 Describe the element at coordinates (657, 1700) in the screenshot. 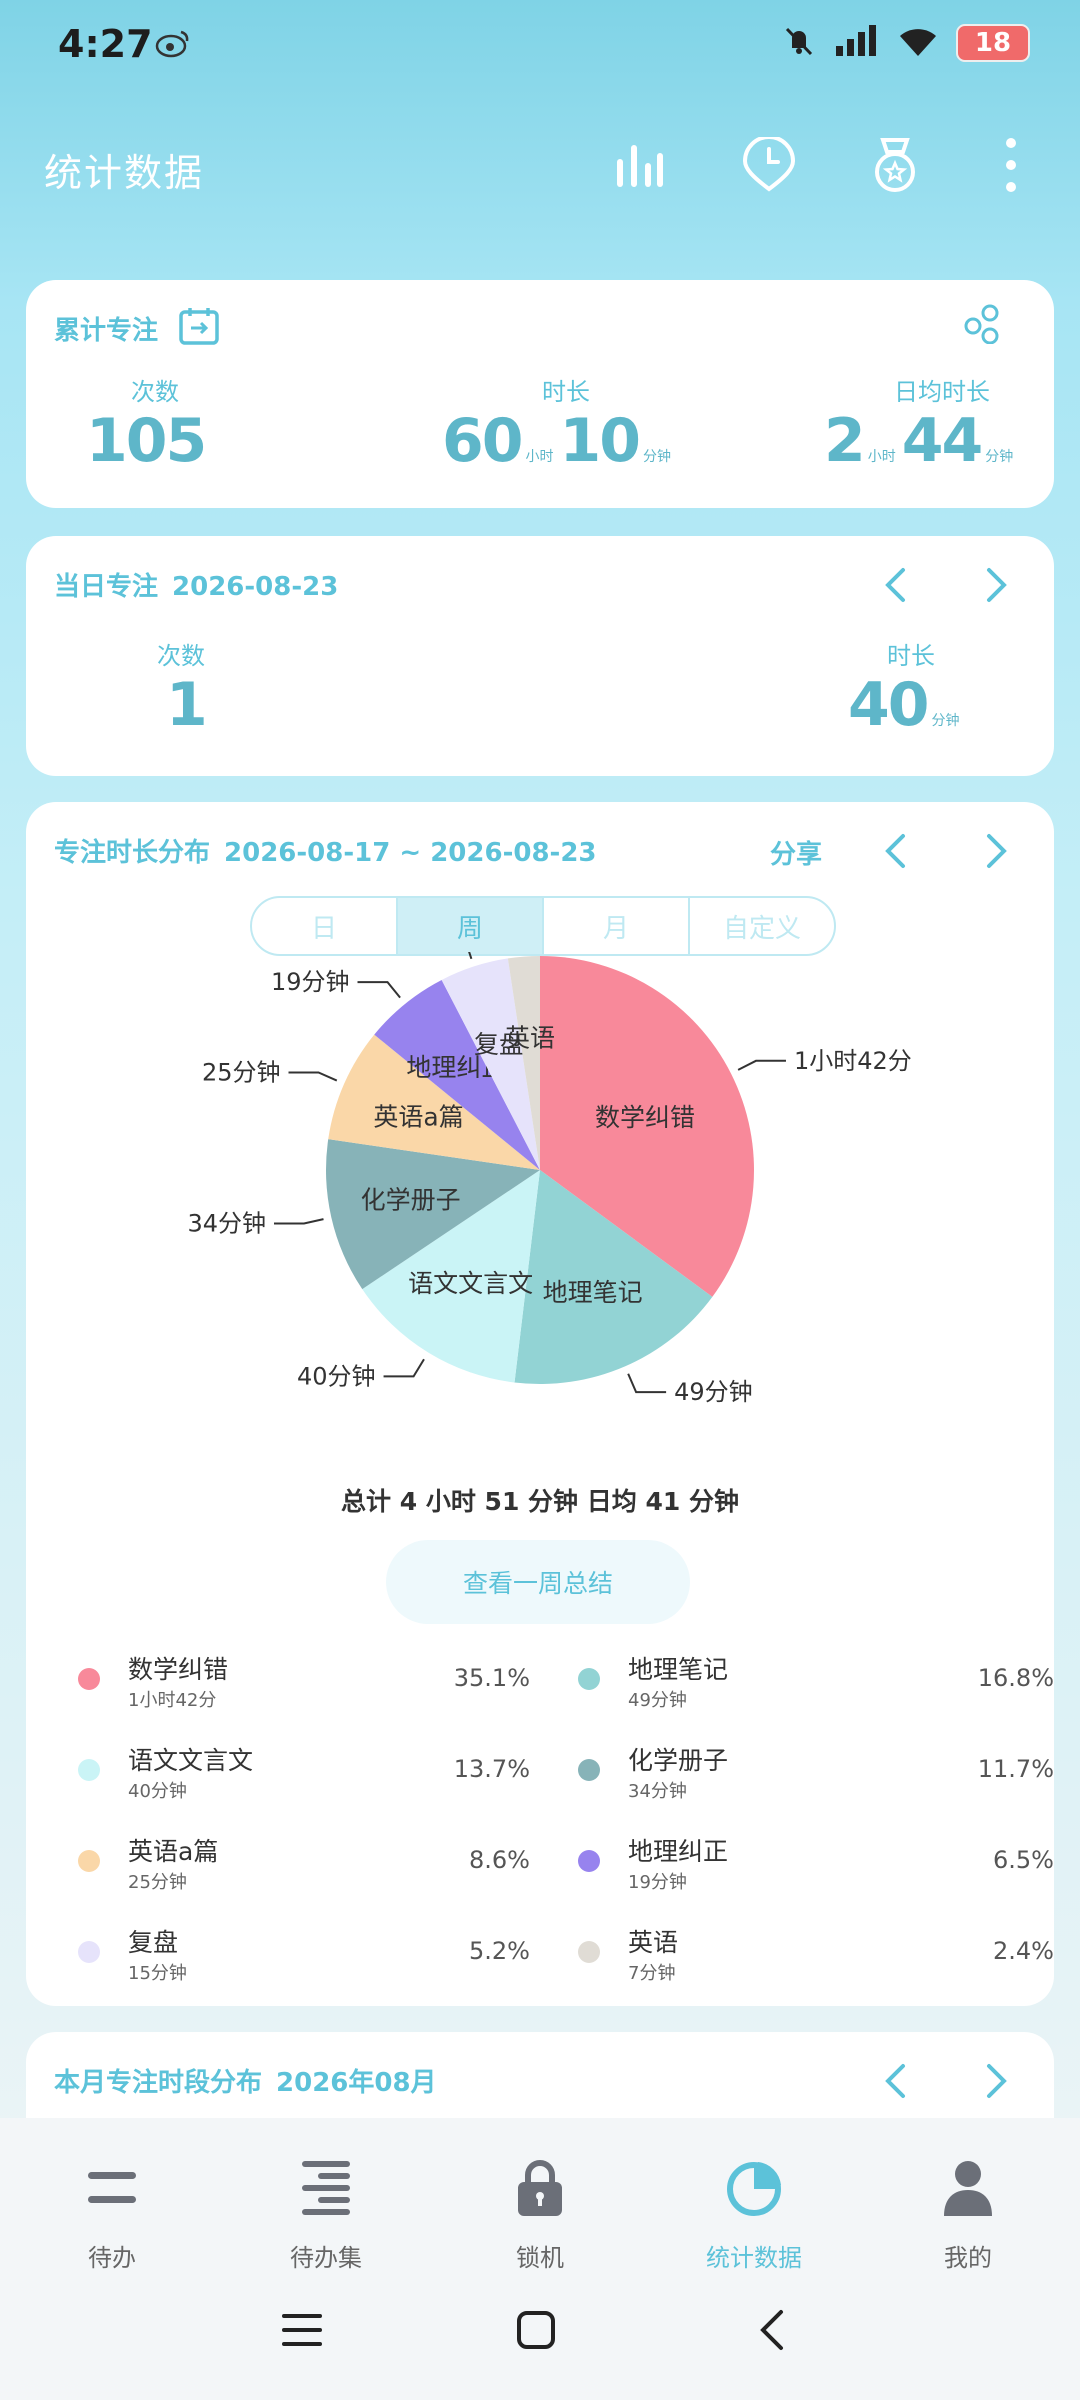

I see `legend-duration: 49分钟` at that location.